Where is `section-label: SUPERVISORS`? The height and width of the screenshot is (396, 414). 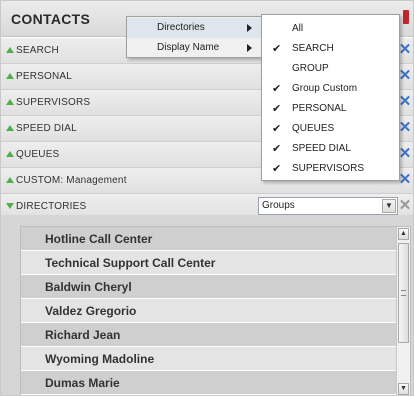 section-label: SUPERVISORS is located at coordinates (53, 102).